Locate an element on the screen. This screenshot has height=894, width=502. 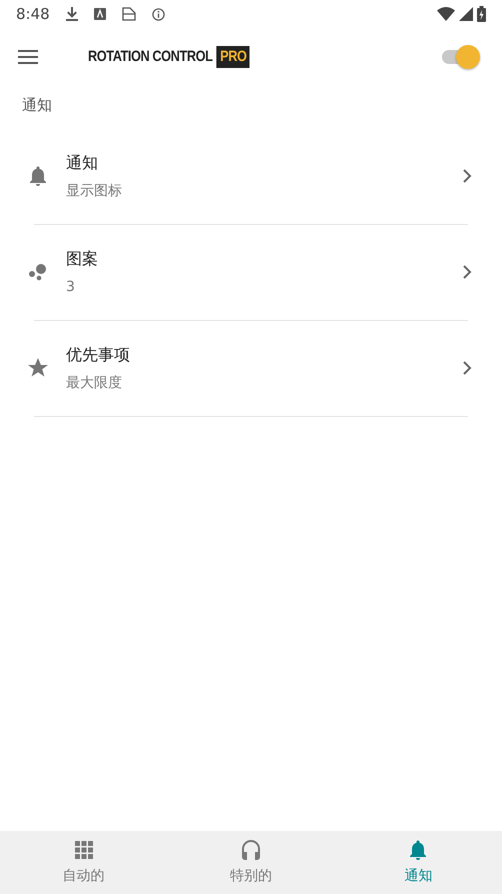
logo-badge: PRO is located at coordinates (233, 57).